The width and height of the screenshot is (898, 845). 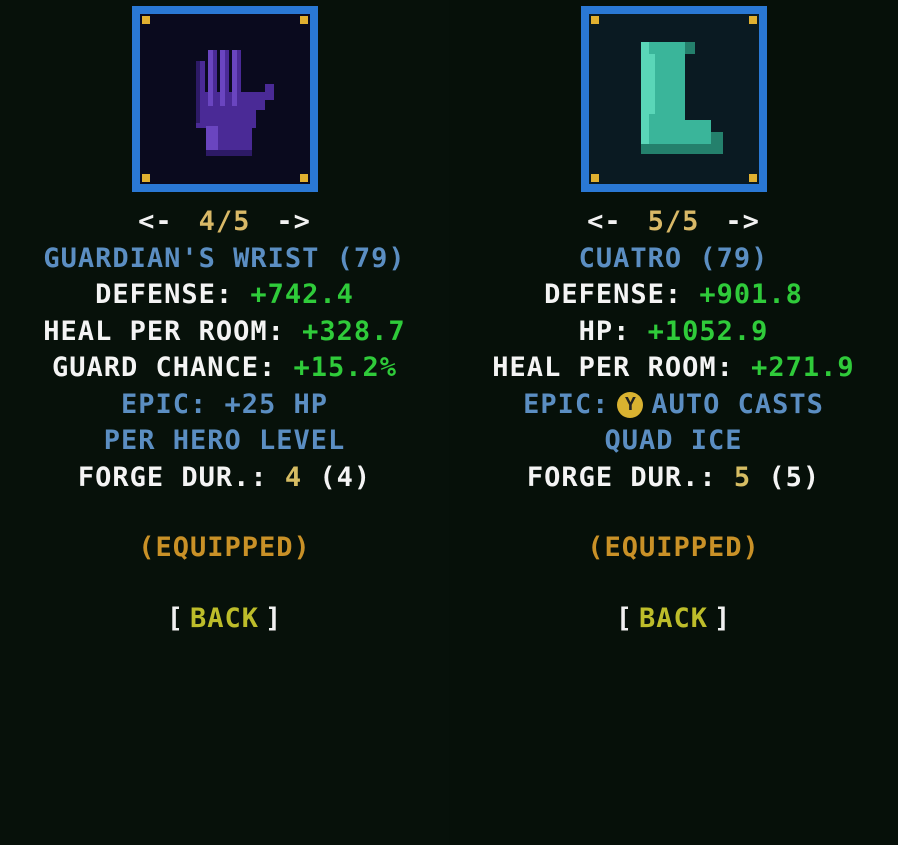 I want to click on epic-effect-line-2: QUAD ICE, so click(x=673, y=440).